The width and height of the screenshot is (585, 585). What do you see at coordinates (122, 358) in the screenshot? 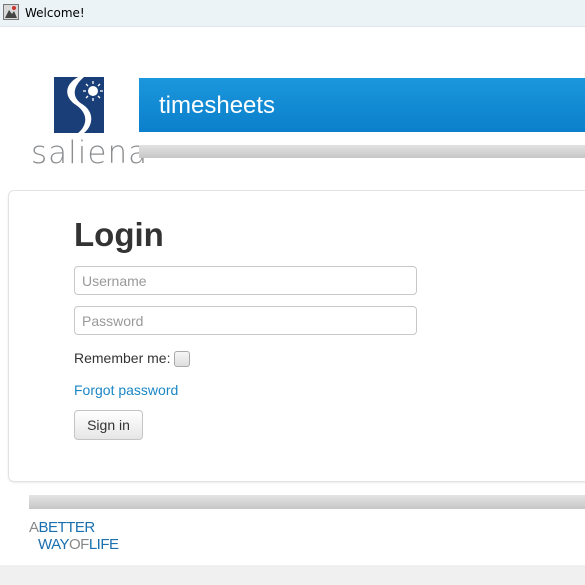
I see `remember-me-label: Remember me:` at bounding box center [122, 358].